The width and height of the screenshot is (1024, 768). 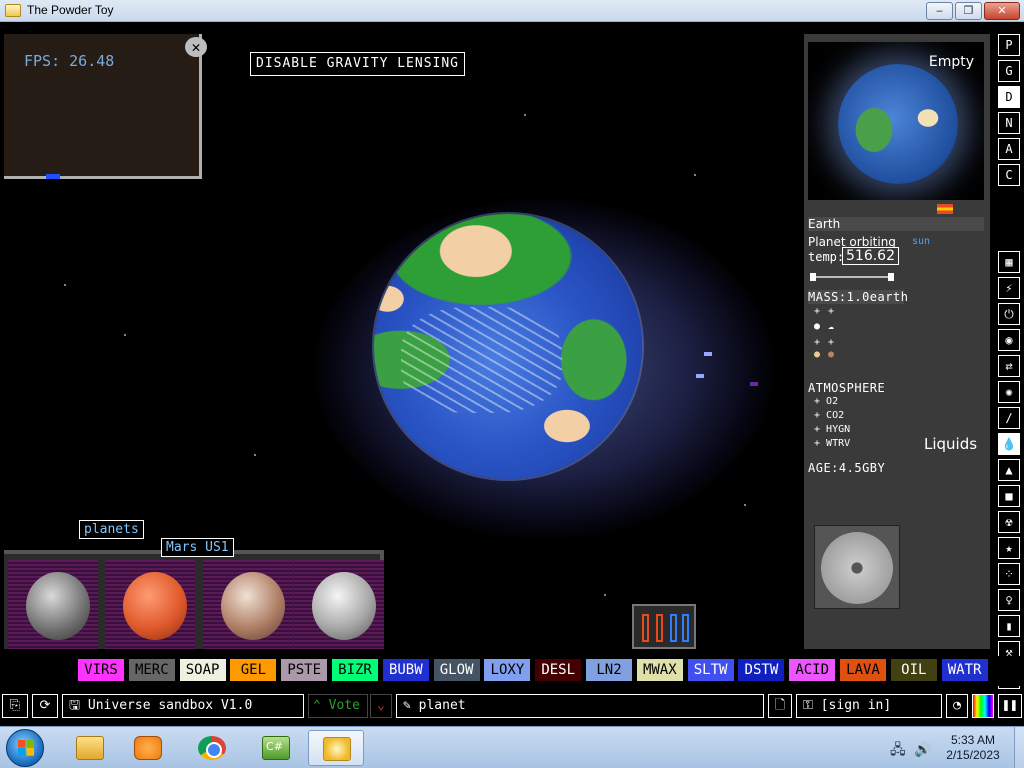 I want to click on electronics-icon: ⚡, so click(x=1009, y=288).